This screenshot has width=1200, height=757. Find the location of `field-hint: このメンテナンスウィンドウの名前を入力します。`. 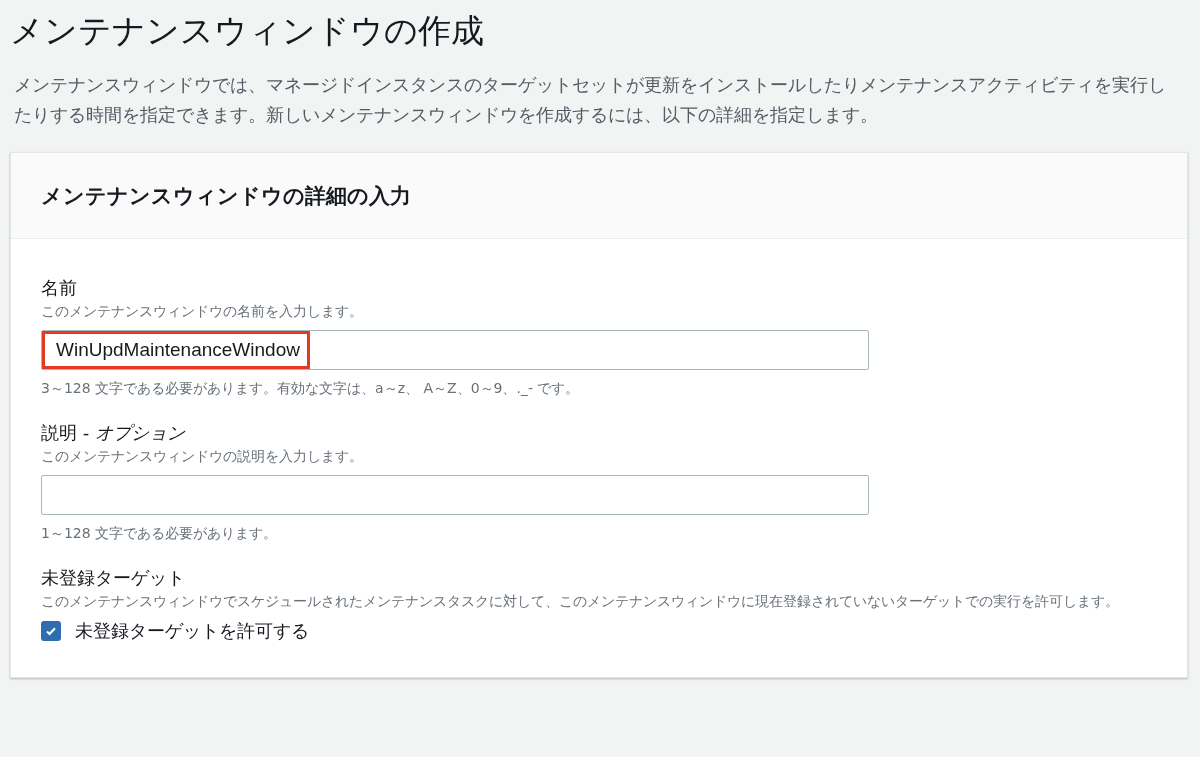

field-hint: このメンテナンスウィンドウの名前を入力します。 is located at coordinates (202, 311).